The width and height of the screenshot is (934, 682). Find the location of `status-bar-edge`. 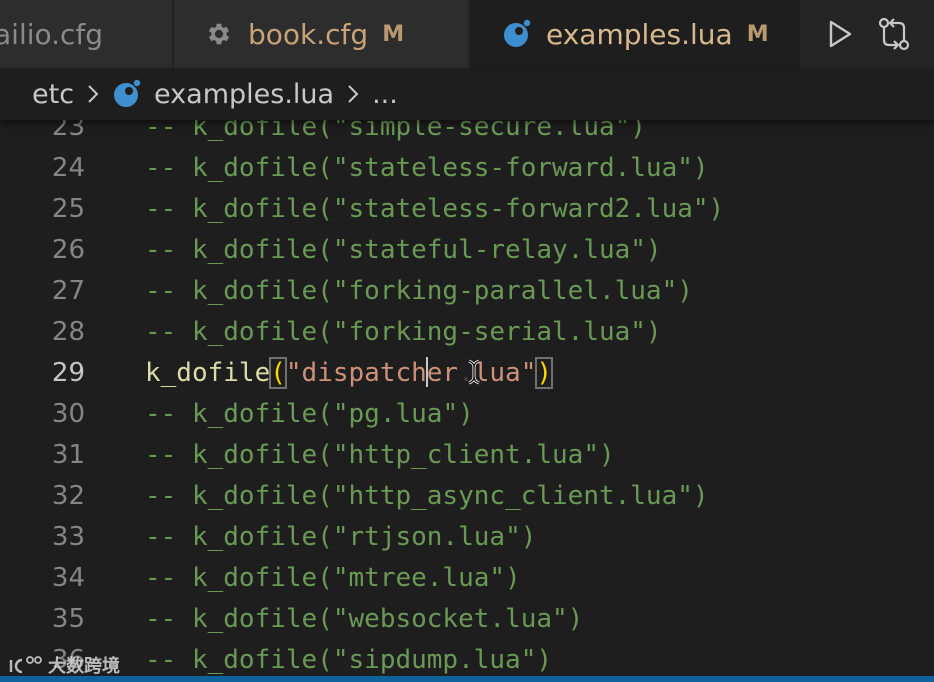

status-bar-edge is located at coordinates (467, 679).